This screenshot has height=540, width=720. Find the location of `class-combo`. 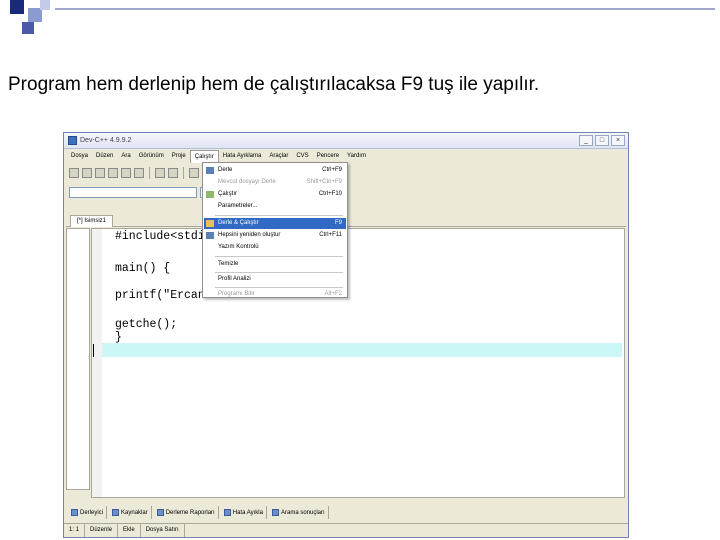

class-combo is located at coordinates (133, 192).